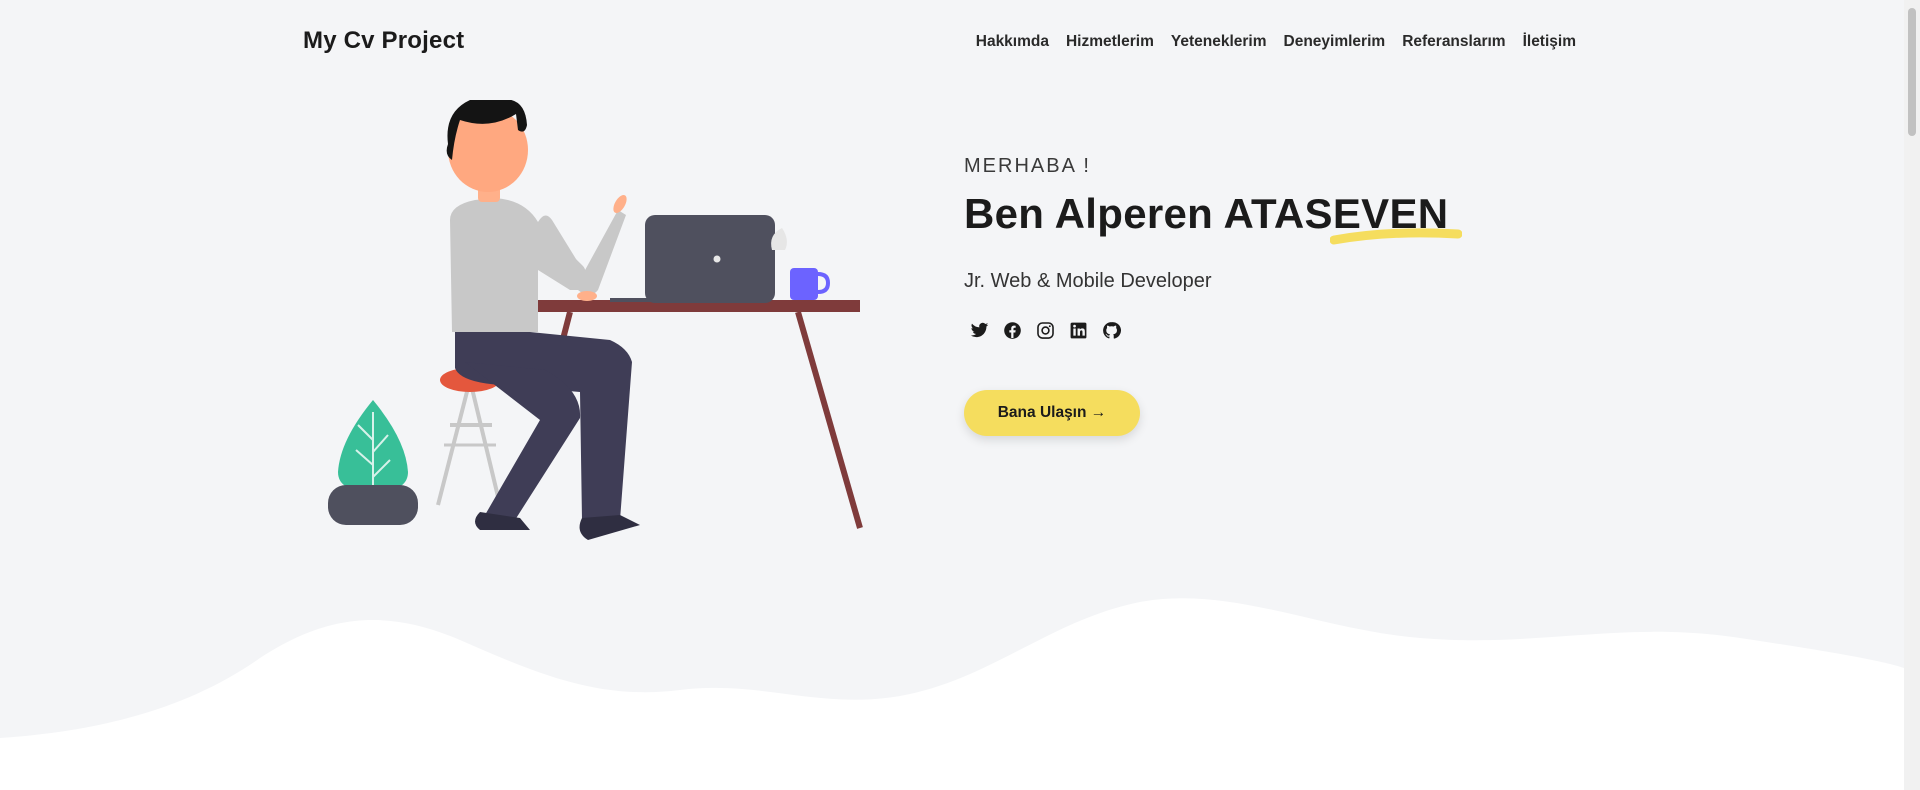  Describe the element at coordinates (1088, 281) in the screenshot. I see `job-title: Jr. Web & Mobile Developer` at that location.